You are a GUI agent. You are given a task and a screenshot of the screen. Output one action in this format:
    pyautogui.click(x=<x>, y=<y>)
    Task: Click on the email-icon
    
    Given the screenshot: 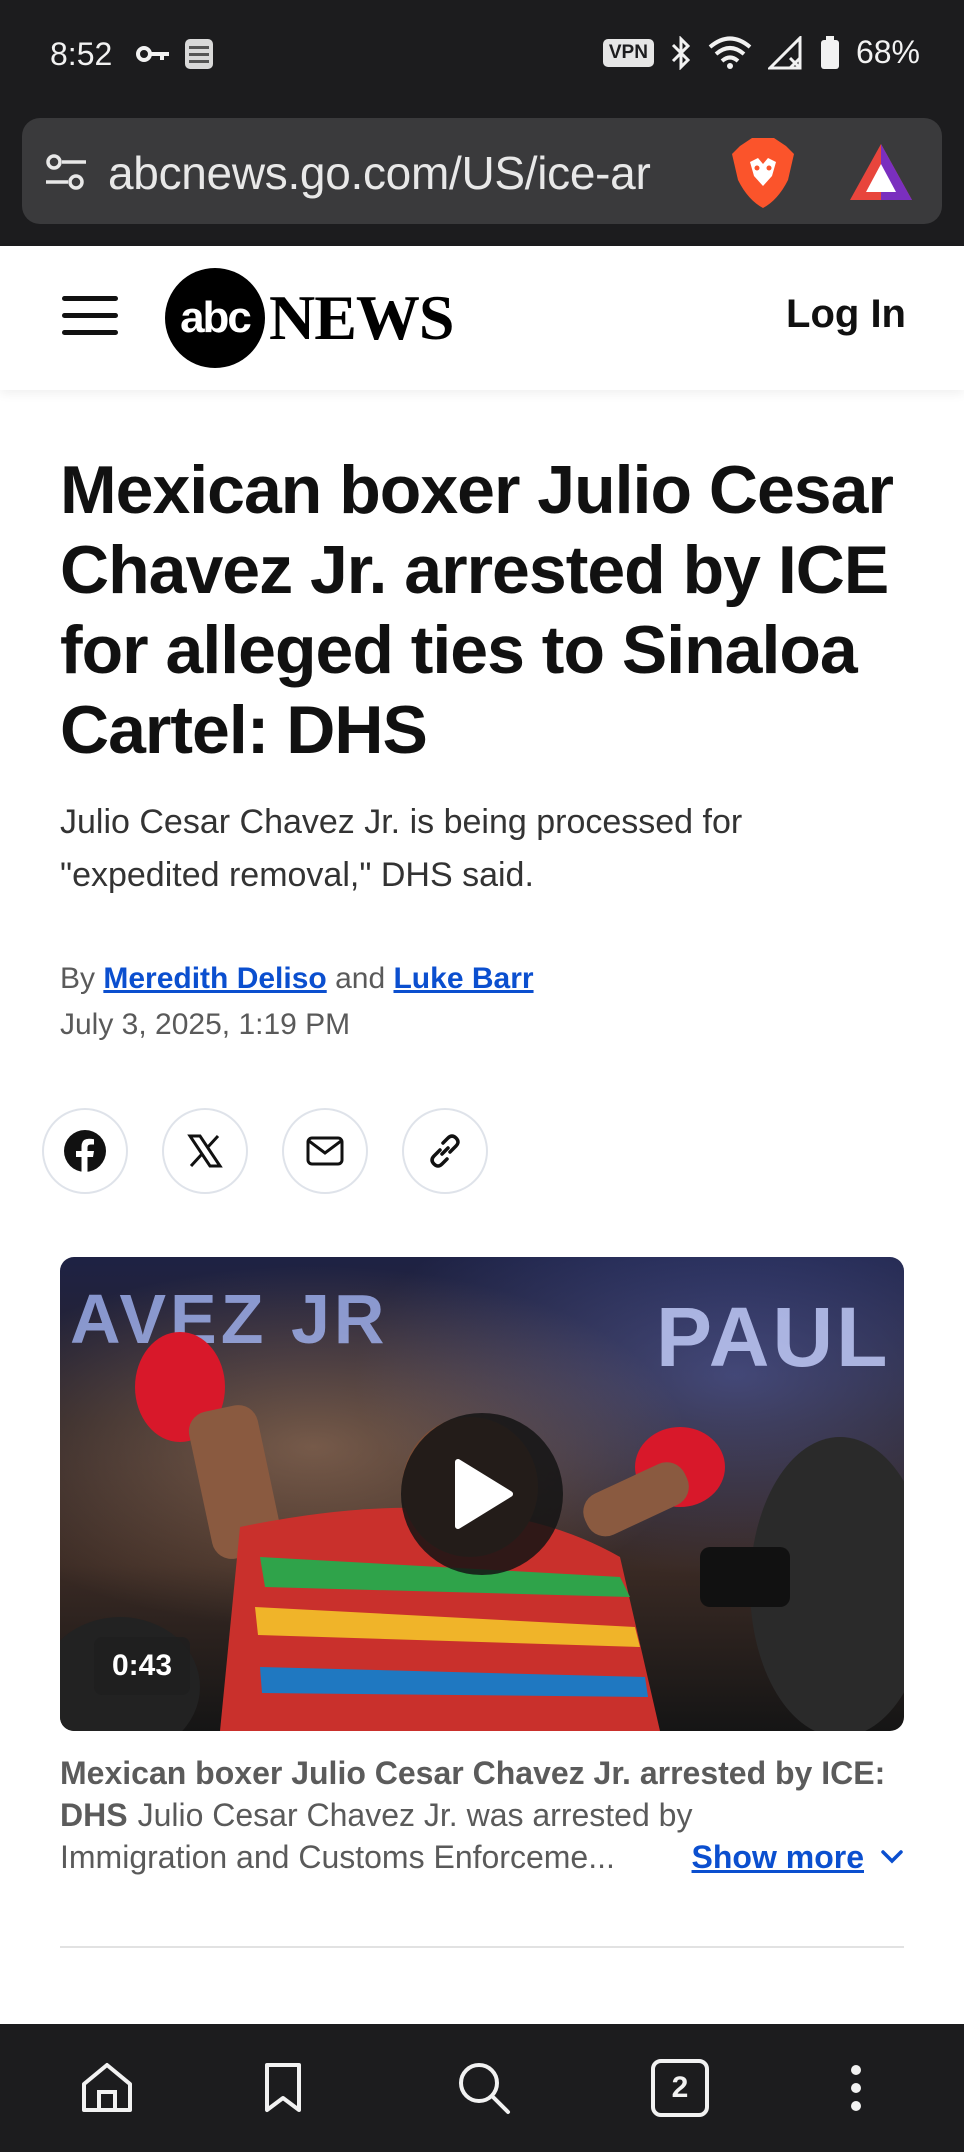 What is the action you would take?
    pyautogui.click(x=325, y=1151)
    